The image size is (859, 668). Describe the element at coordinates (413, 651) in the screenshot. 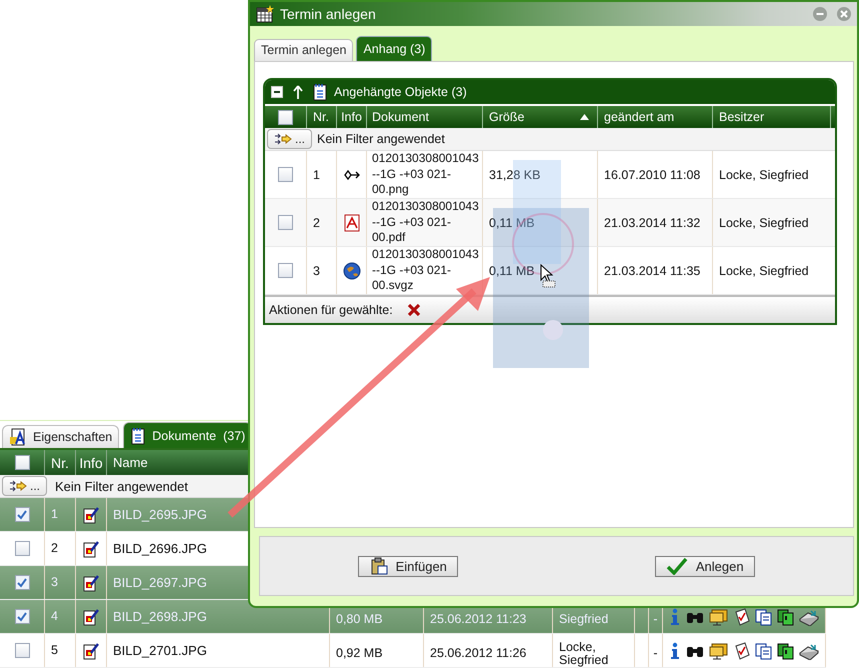

I see `table-row: 5 BILD_2701.JPG 0,92 MB 25.06.2012 11:26 Locke, Siegfried -` at that location.